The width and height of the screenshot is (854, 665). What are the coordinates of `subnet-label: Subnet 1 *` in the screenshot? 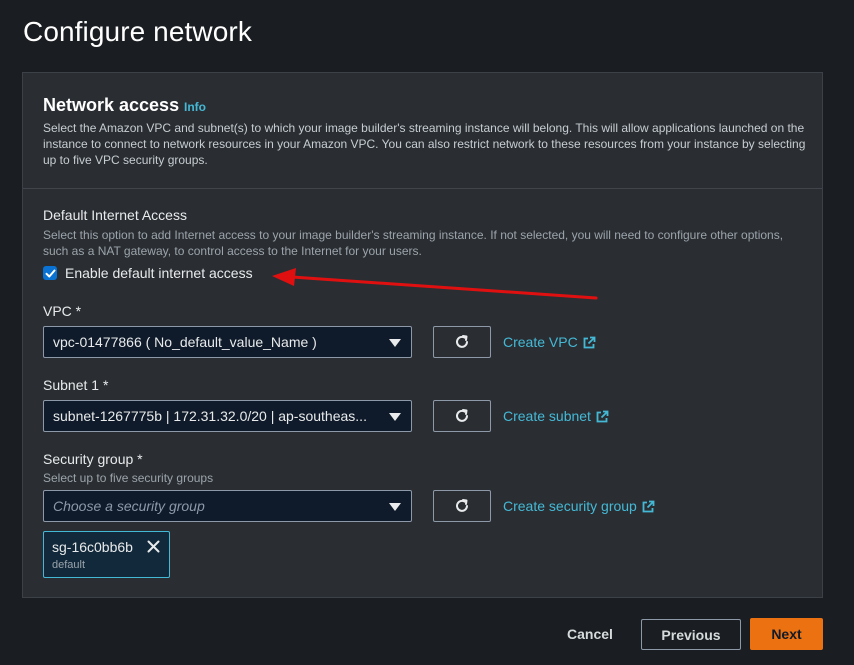 It's located at (76, 385).